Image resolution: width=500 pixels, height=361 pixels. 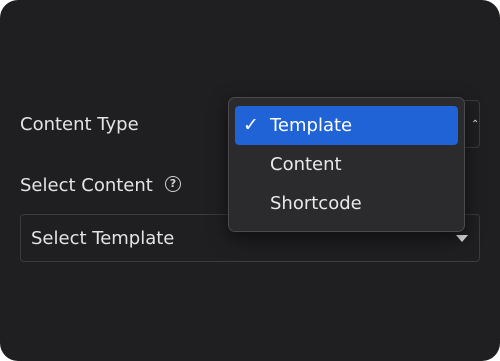 What do you see at coordinates (251, 125) in the screenshot?
I see `checkmark-icon: ✓` at bounding box center [251, 125].